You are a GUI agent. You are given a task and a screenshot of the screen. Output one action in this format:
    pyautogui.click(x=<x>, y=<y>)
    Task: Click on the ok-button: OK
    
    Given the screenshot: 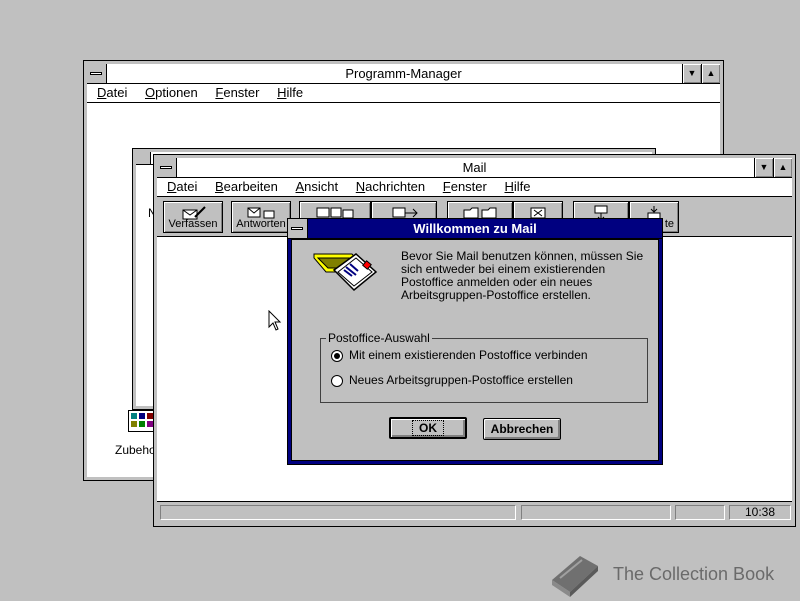 What is the action you would take?
    pyautogui.click(x=428, y=428)
    